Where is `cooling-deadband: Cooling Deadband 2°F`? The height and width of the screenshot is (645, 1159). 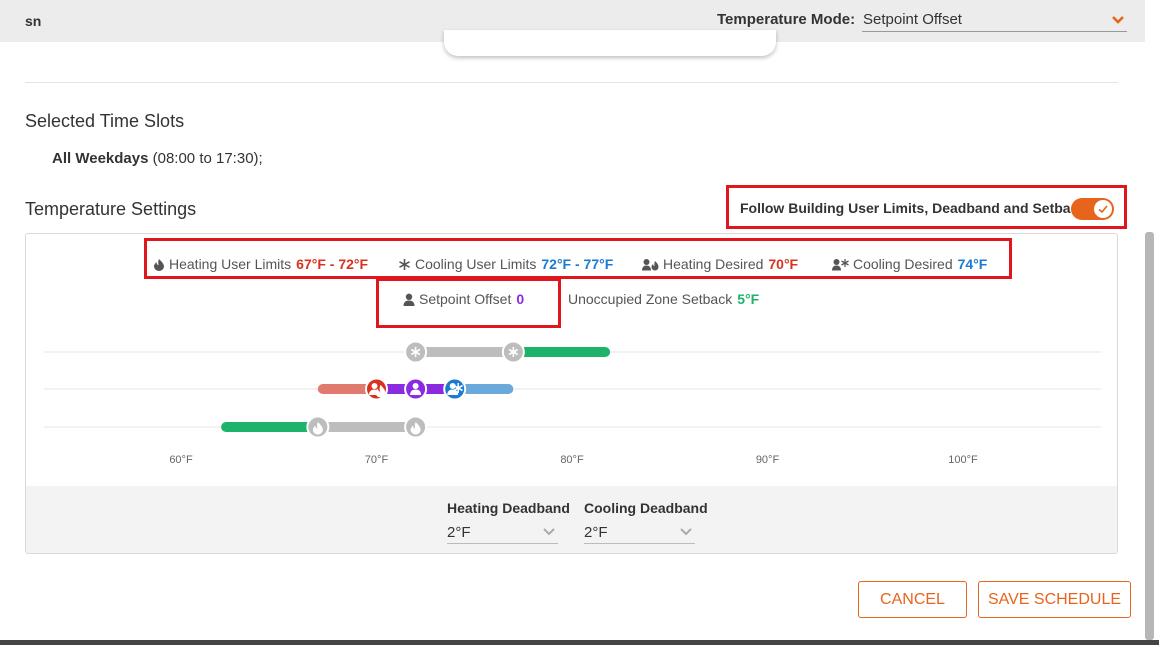 cooling-deadband: Cooling Deadband 2°F is located at coordinates (646, 522).